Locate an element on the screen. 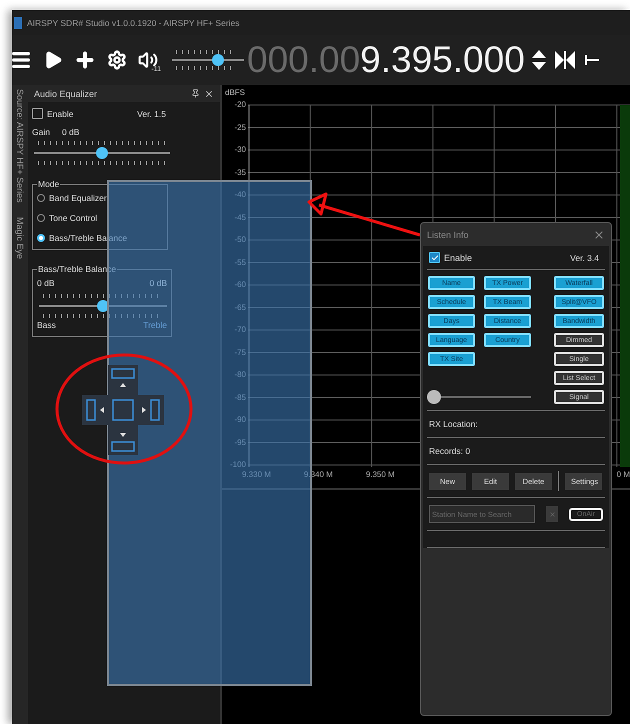 The height and width of the screenshot is (724, 630). axis-label: -65 is located at coordinates (240, 308).